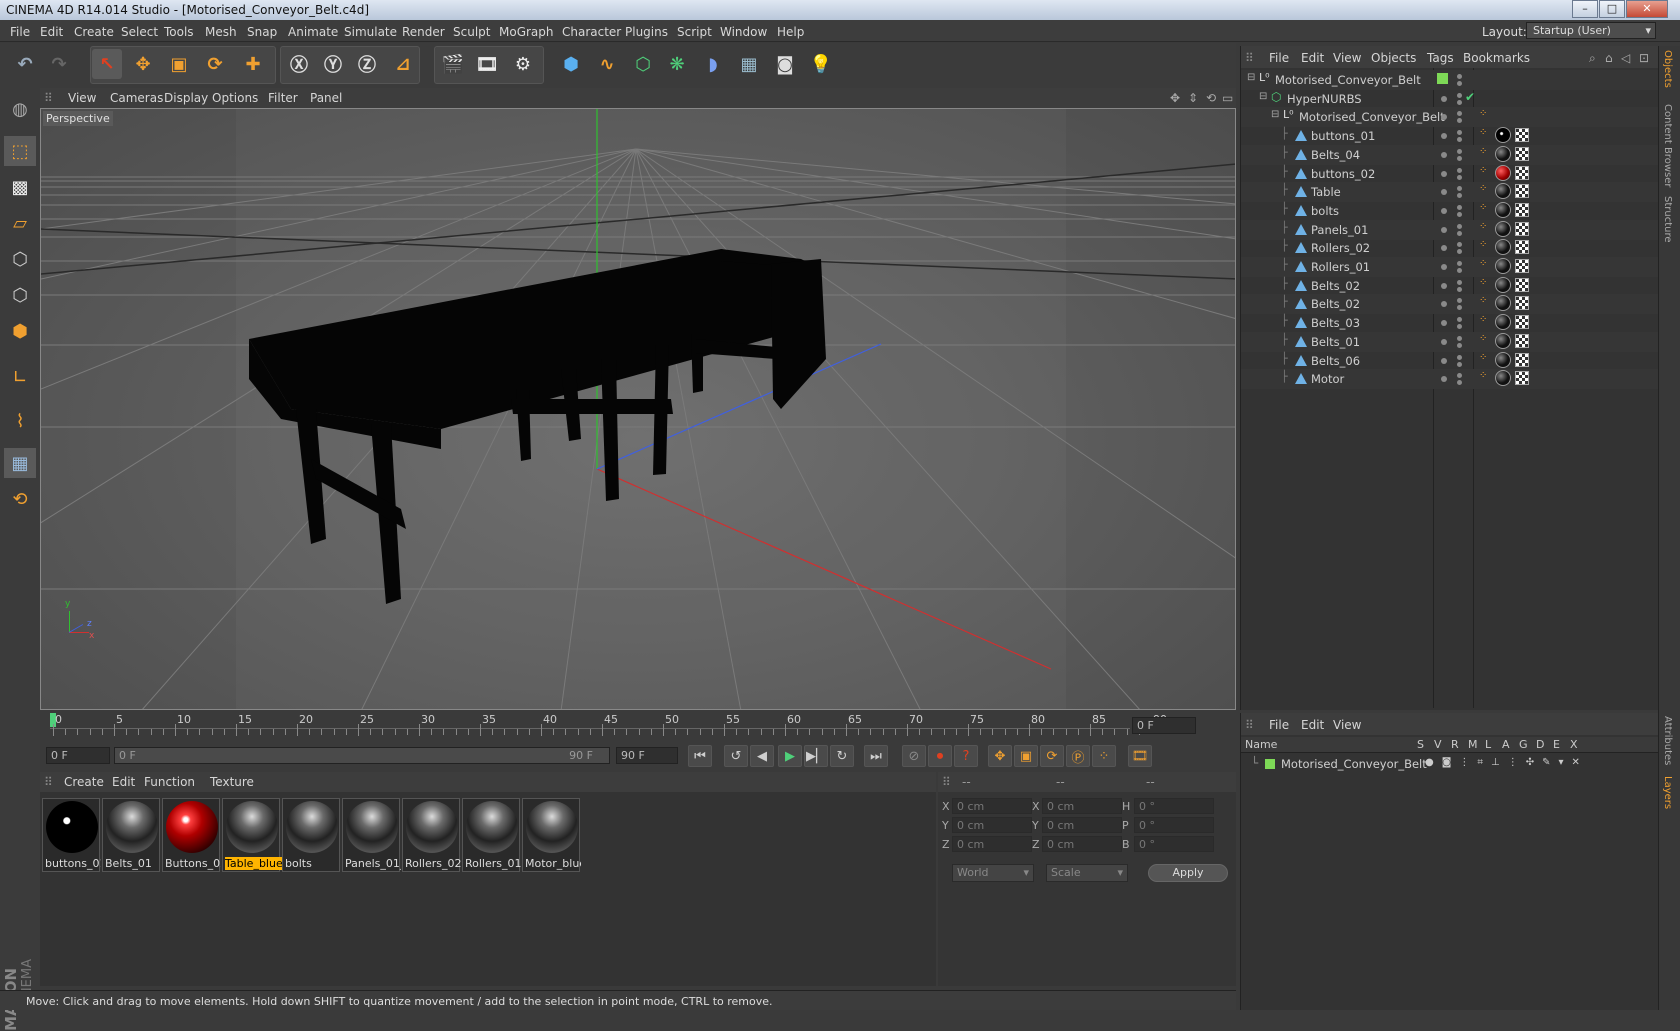  Describe the element at coordinates (1104, 756) in the screenshot. I see `key-pla-icon: ⁘` at that location.